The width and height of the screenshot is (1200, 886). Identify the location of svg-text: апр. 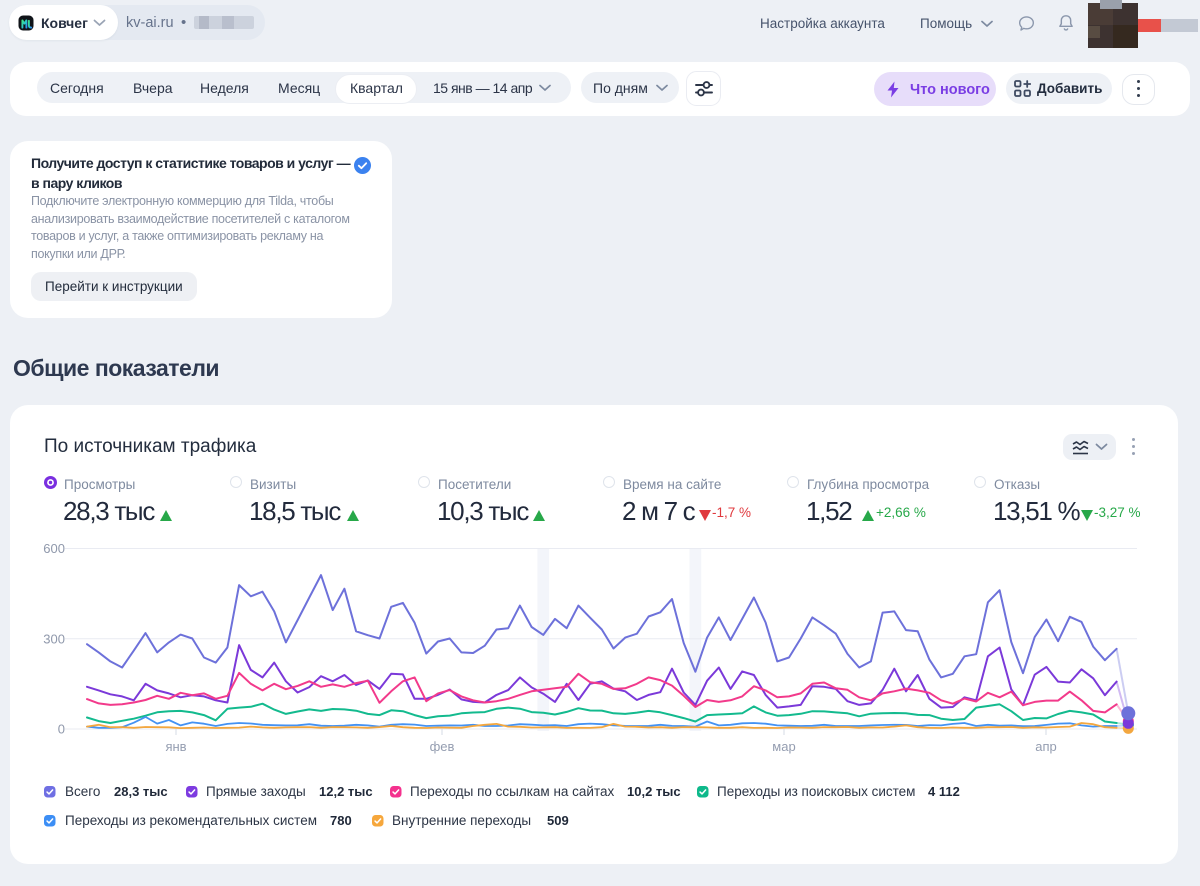
(1046, 746).